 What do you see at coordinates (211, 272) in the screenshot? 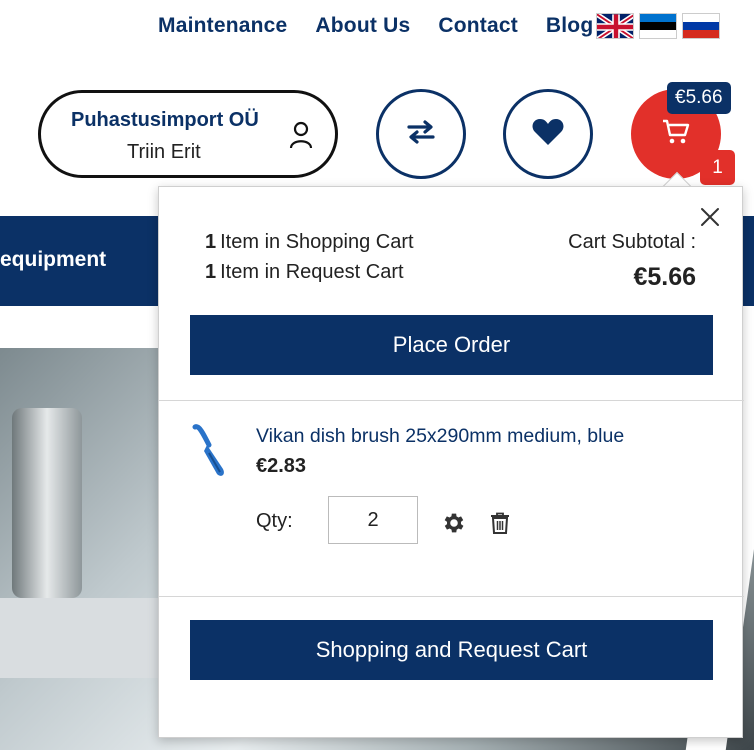
I see `request-cart-count: 1` at bounding box center [211, 272].